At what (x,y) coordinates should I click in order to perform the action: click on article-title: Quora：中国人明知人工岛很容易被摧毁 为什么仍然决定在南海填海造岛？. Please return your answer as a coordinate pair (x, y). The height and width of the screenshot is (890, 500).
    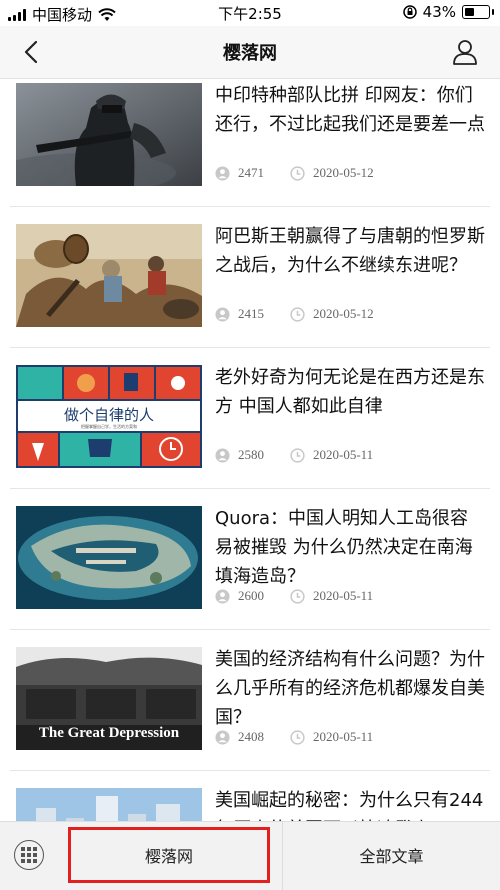
    Looking at the image, I should click on (350, 547).